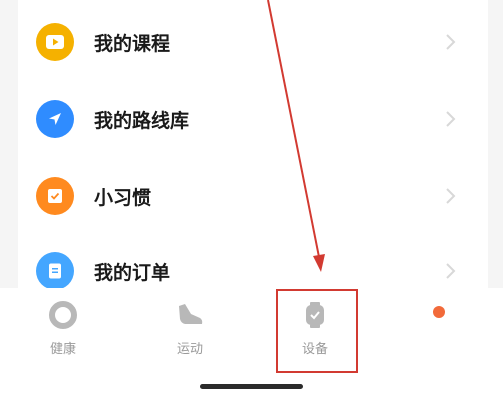  I want to click on menu-item-label: 小习惯, so click(123, 197).